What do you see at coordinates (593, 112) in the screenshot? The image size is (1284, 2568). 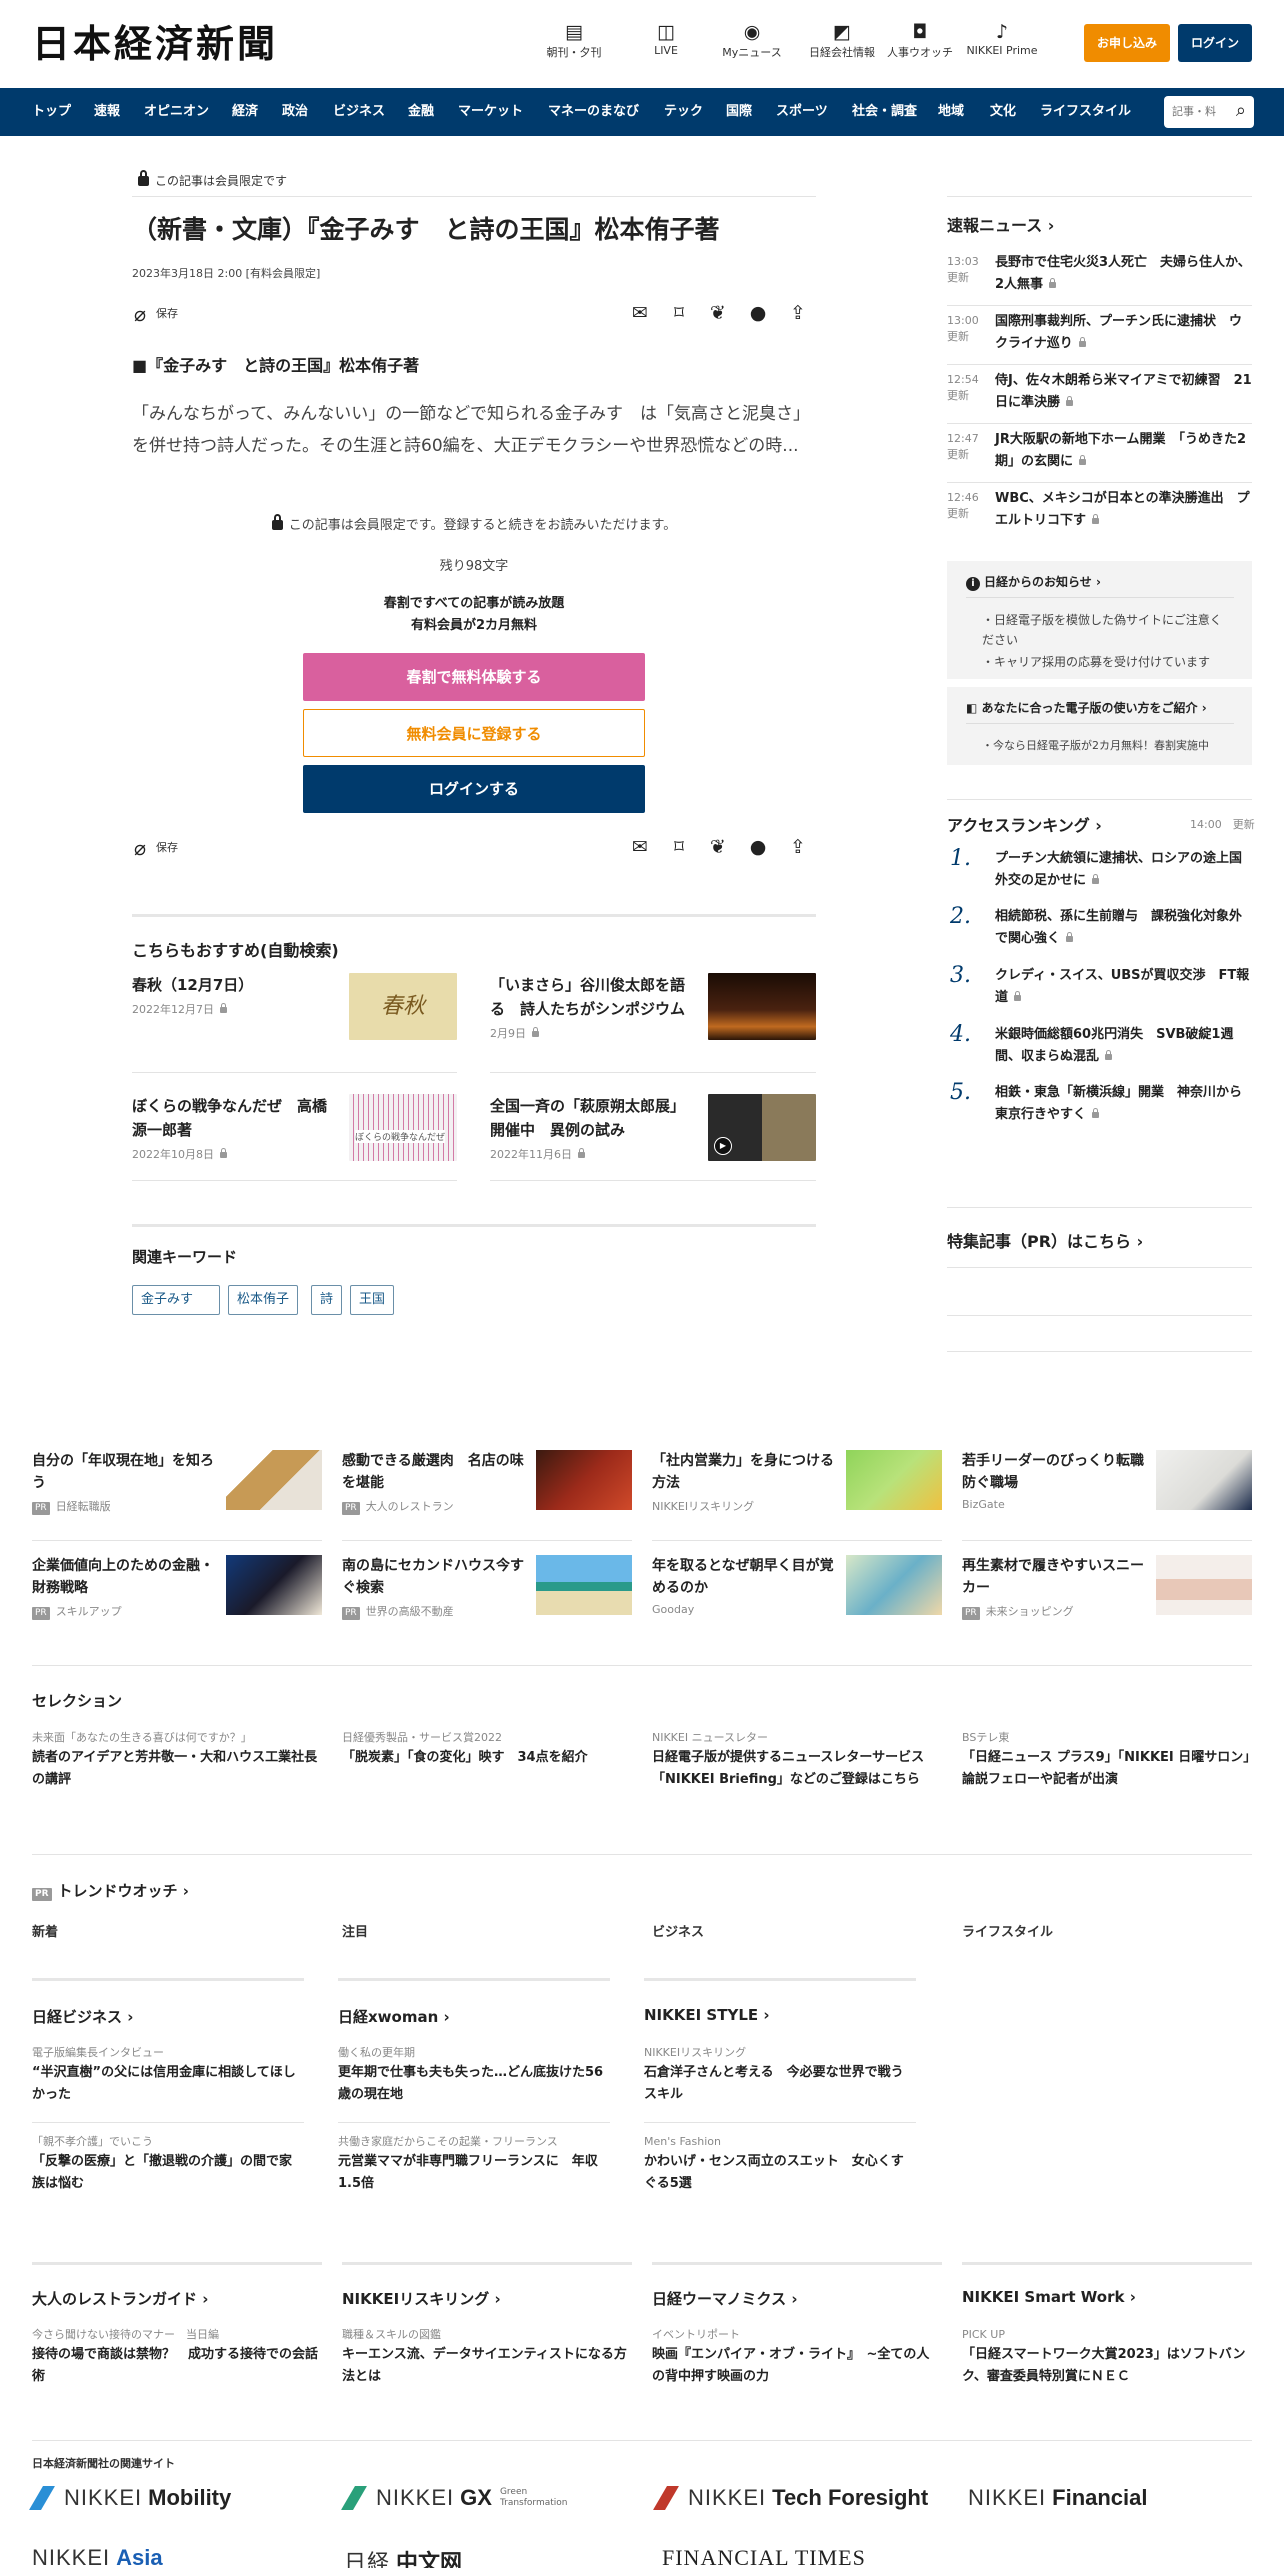 I see `nav-item: マネーのまなび` at bounding box center [593, 112].